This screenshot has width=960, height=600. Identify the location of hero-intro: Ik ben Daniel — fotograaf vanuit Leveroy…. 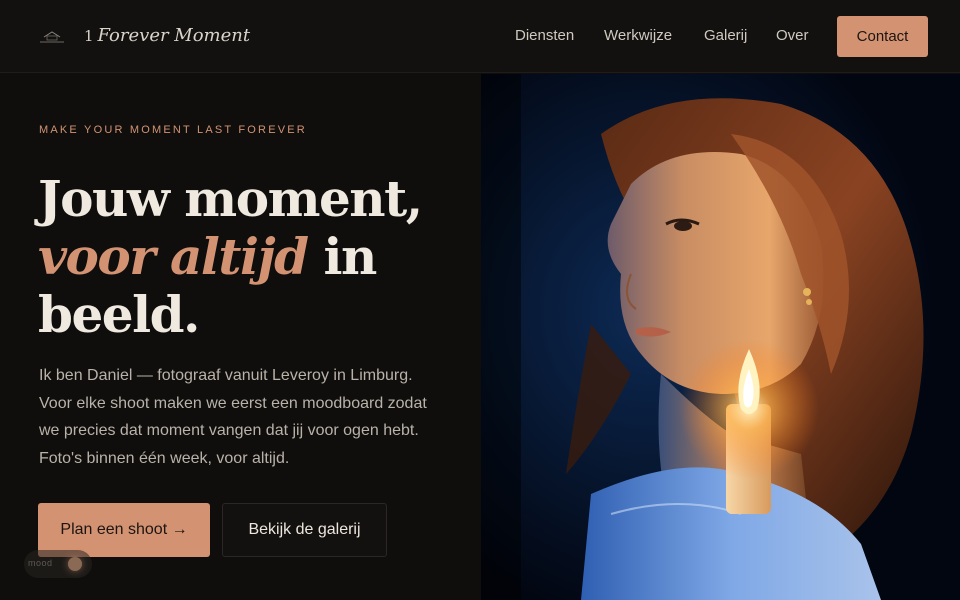
(233, 417).